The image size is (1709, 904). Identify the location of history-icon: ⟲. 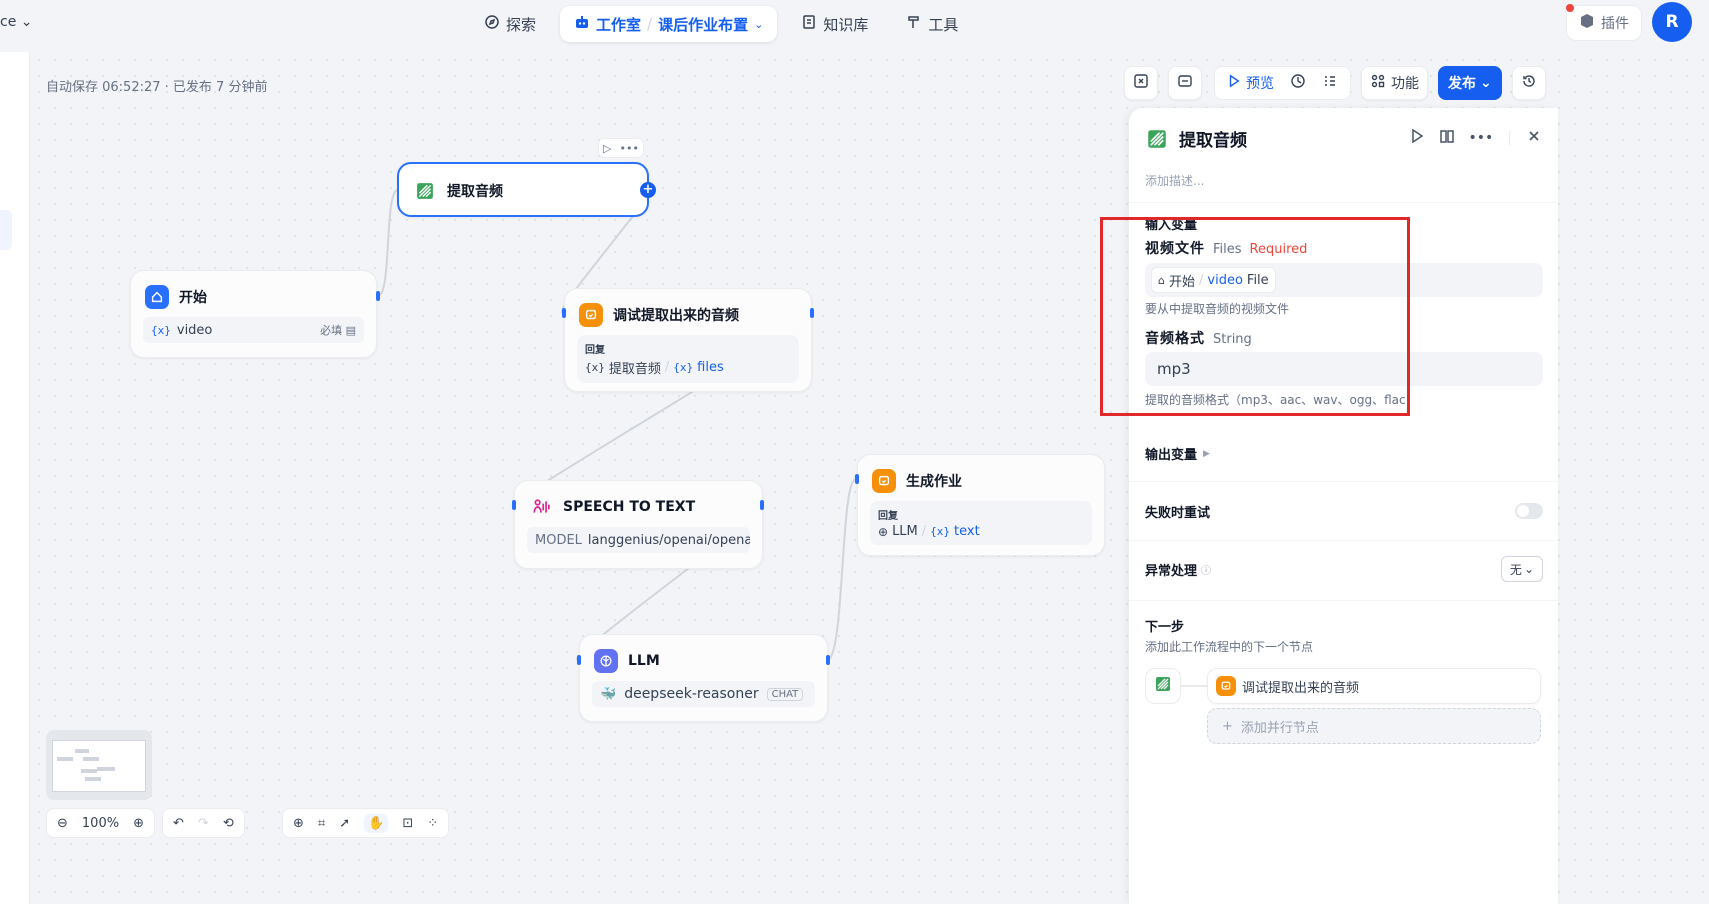
(228, 823).